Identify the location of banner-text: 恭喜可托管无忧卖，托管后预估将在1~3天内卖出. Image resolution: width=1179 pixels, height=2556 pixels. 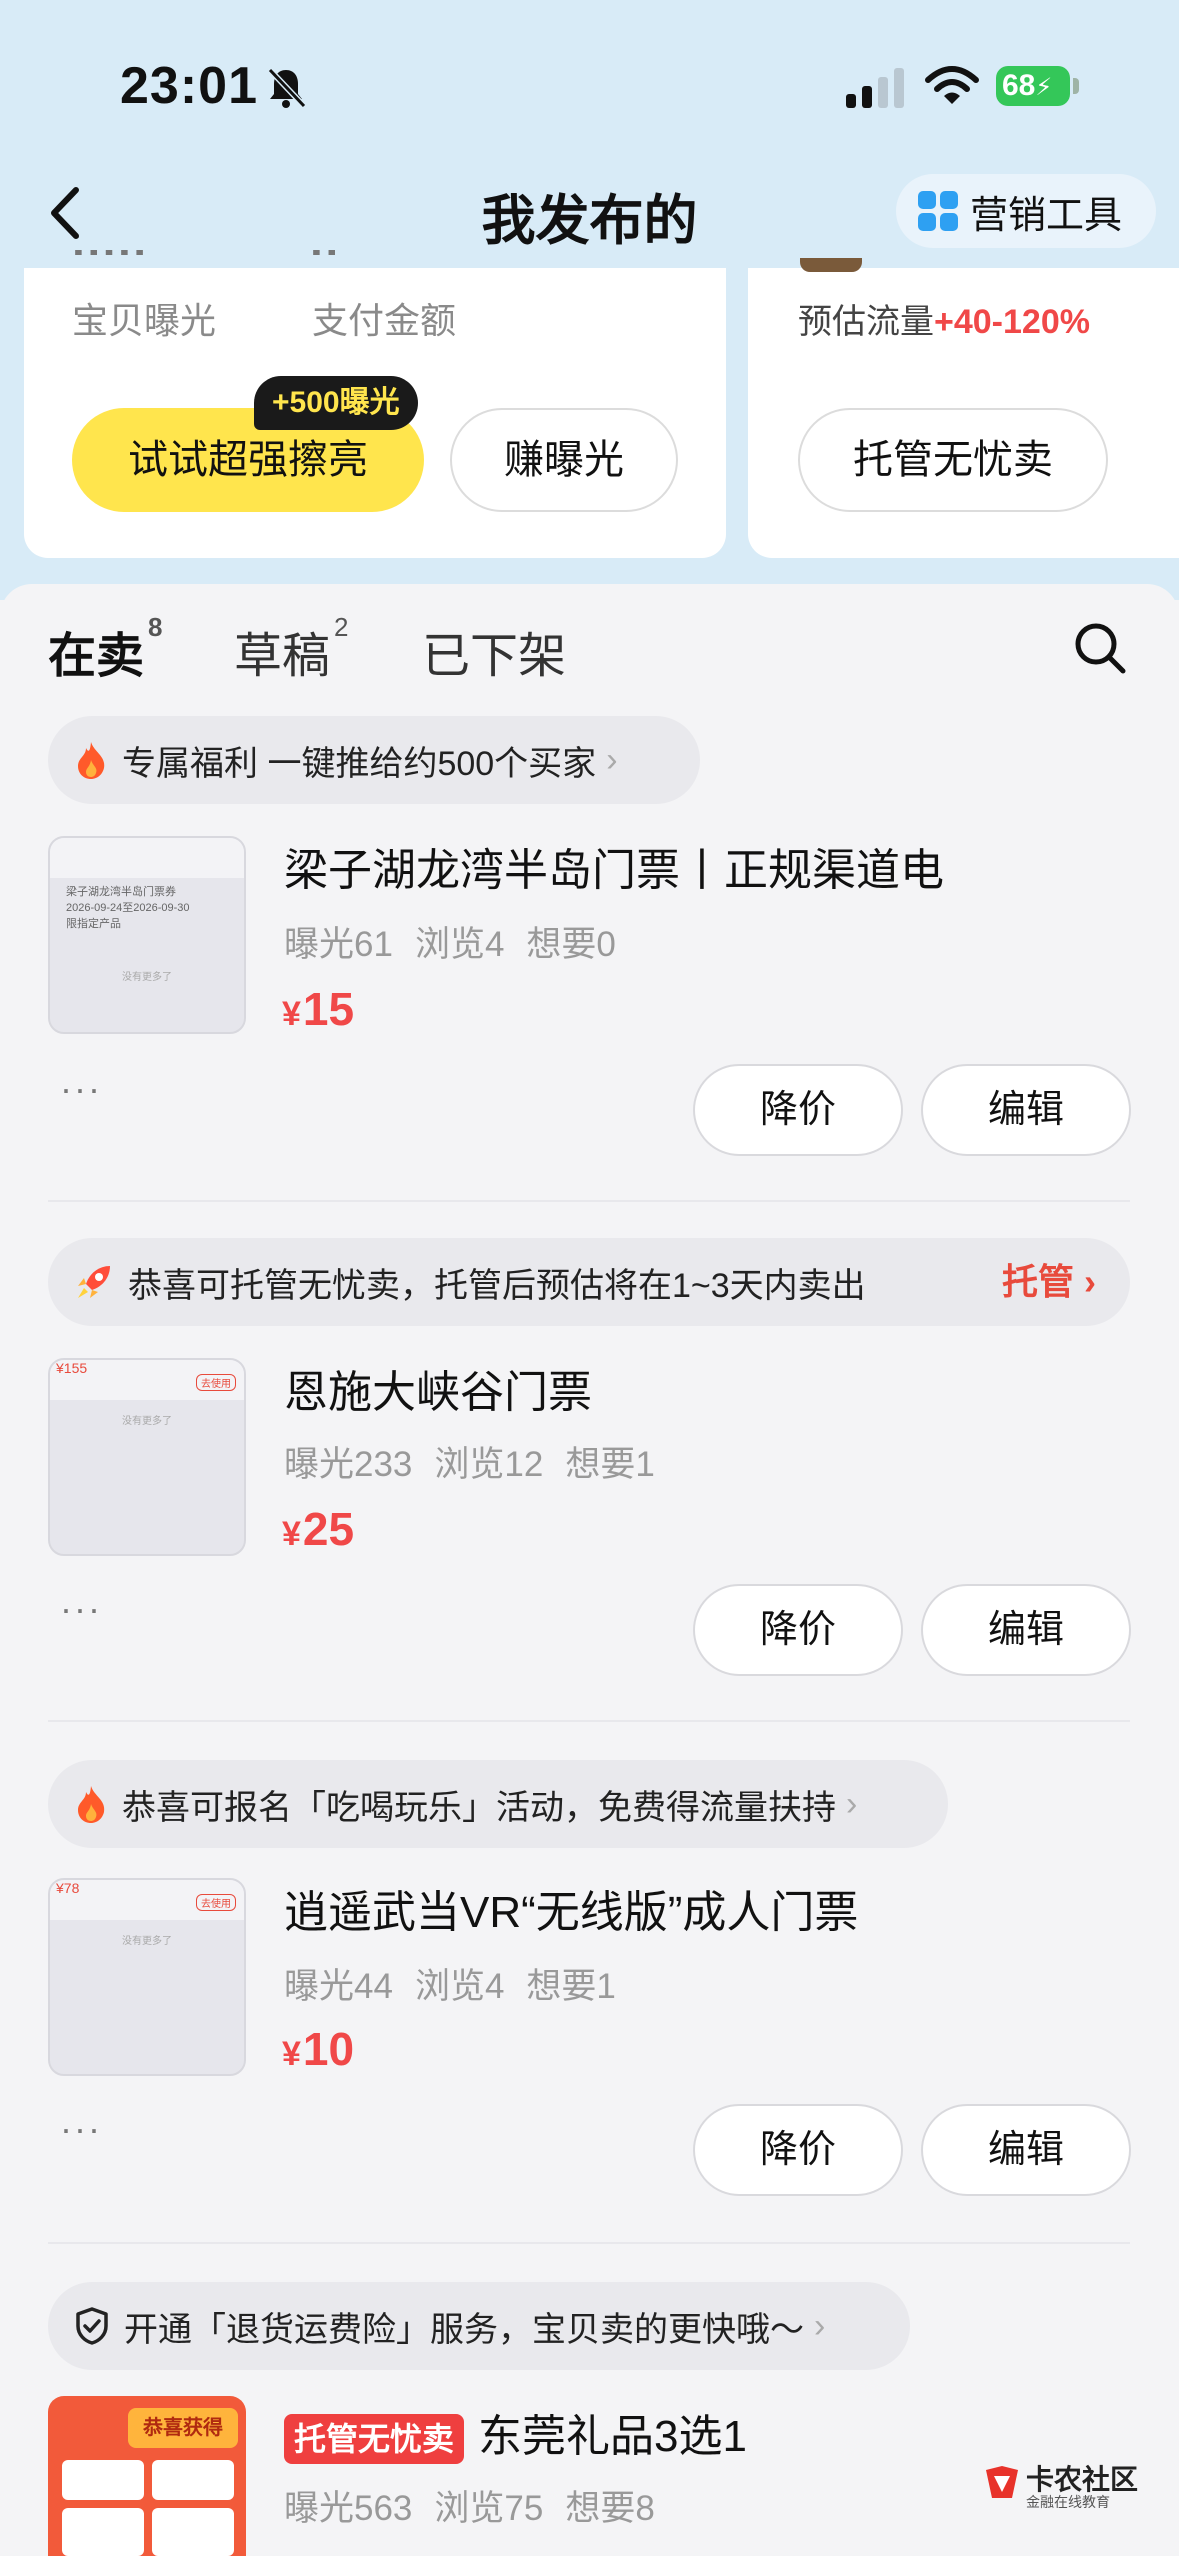
(497, 1285).